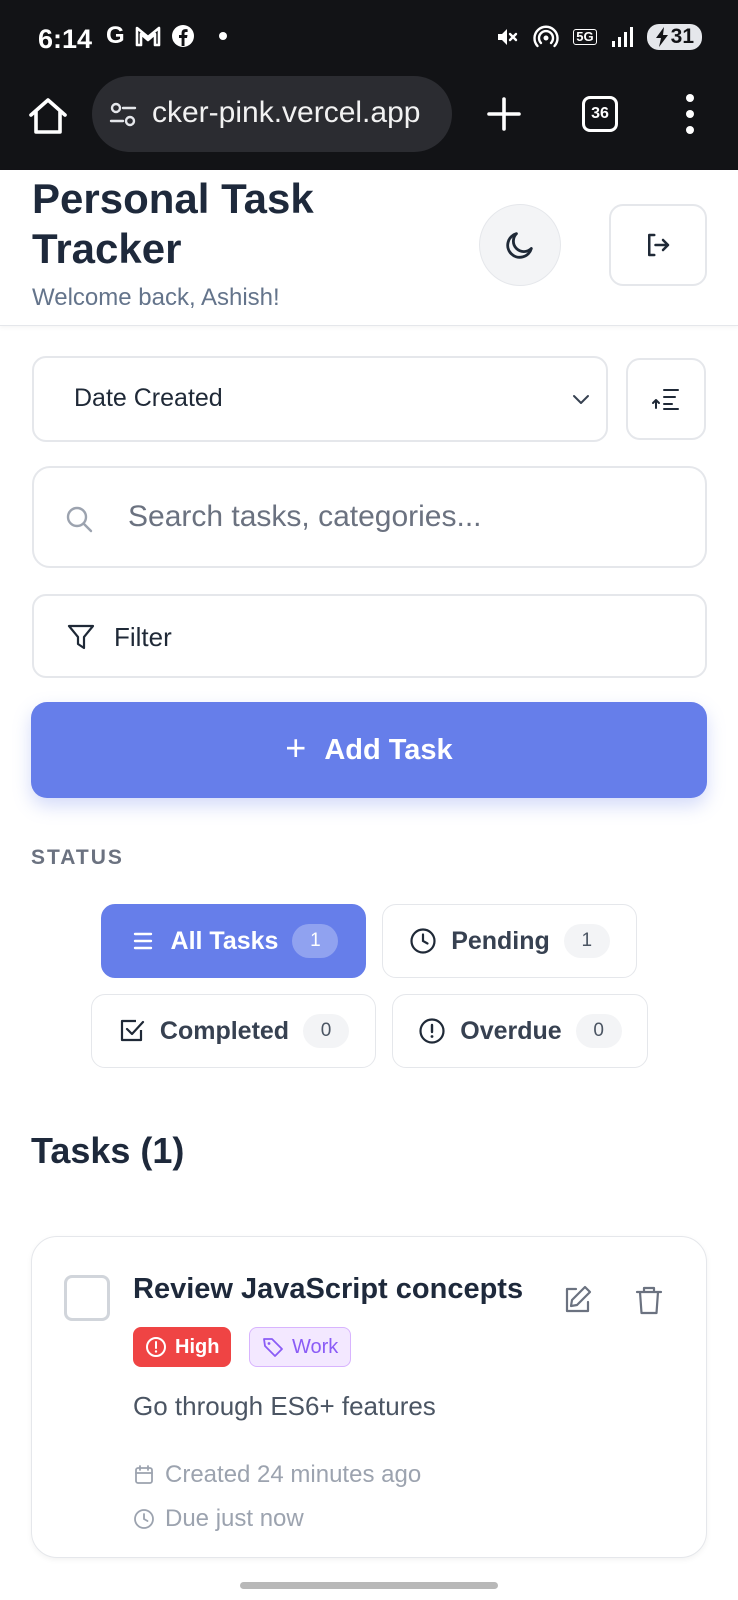 This screenshot has width=738, height=1600. I want to click on tasks-heading: Tasks (1), so click(108, 1150).